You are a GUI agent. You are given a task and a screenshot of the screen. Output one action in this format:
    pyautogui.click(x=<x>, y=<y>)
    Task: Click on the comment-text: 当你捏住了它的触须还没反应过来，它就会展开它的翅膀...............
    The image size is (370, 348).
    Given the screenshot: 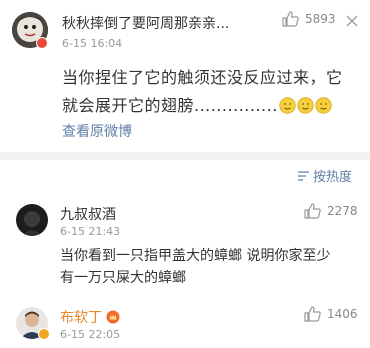 What is the action you would take?
    pyautogui.click(x=209, y=92)
    